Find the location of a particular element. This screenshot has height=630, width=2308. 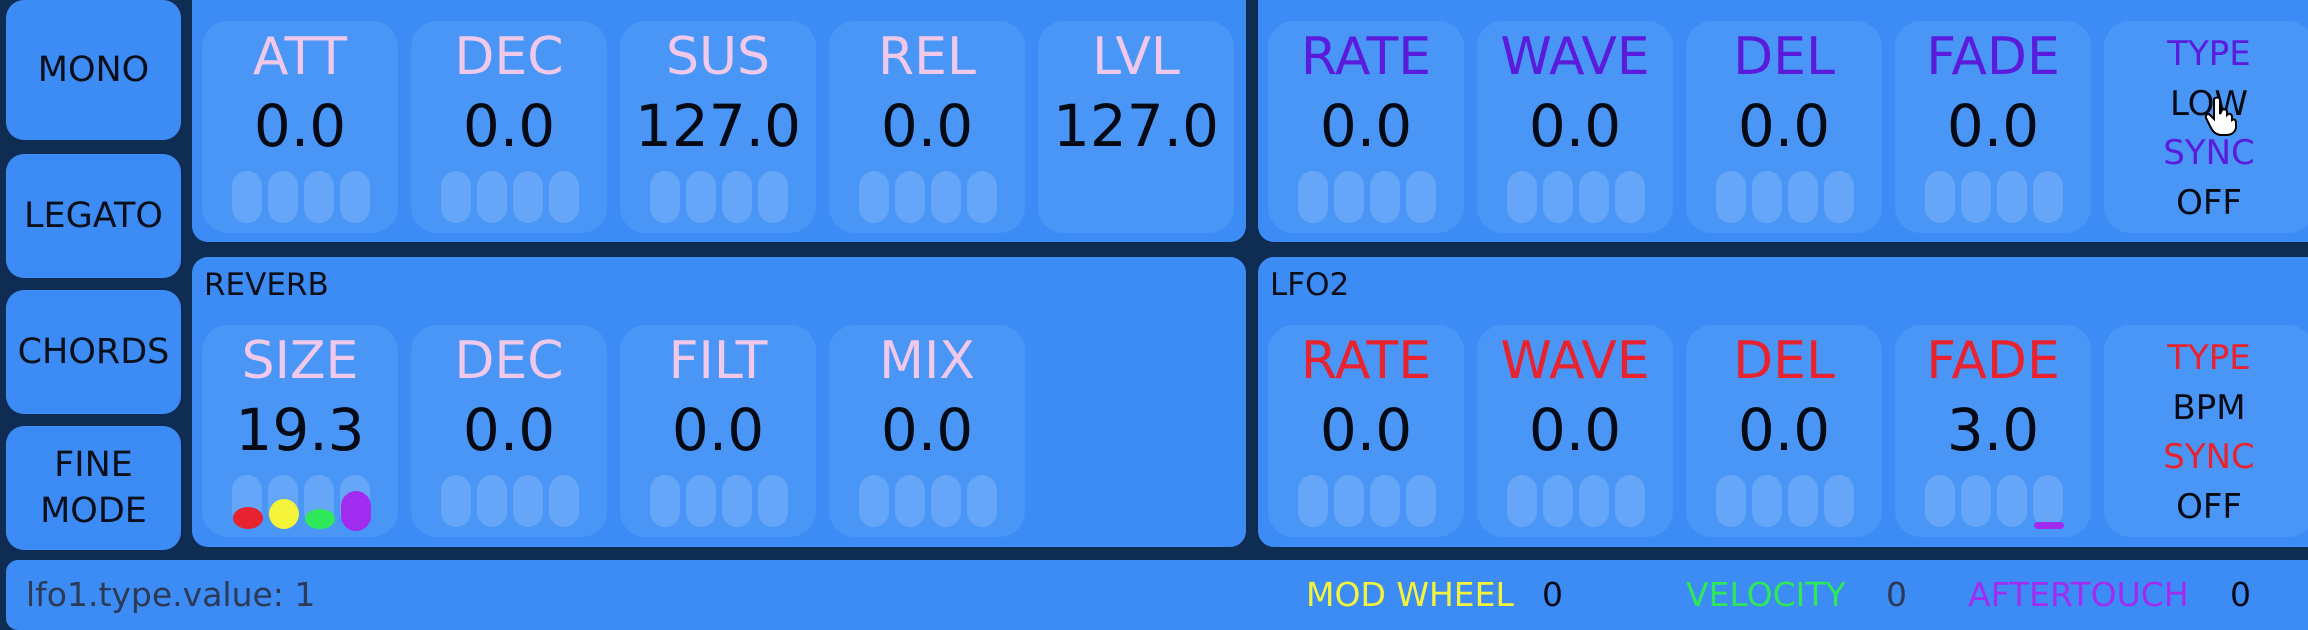

lfo2-wave-value: 0.0 is located at coordinates (1575, 430).